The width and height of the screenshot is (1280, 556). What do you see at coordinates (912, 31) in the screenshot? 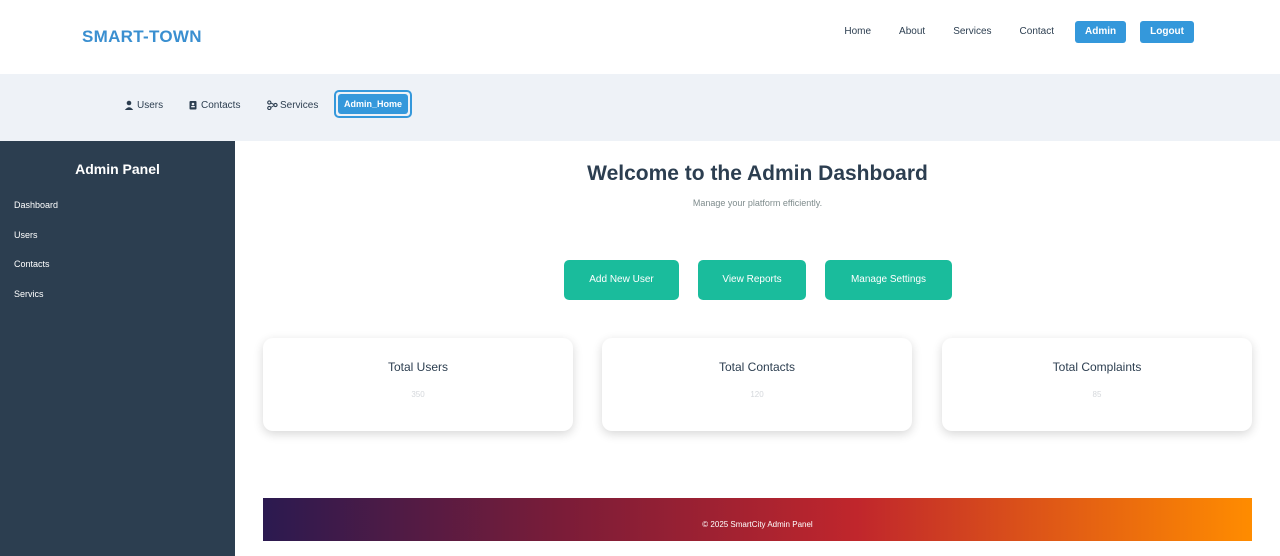
I see `nav-about-link: About` at bounding box center [912, 31].